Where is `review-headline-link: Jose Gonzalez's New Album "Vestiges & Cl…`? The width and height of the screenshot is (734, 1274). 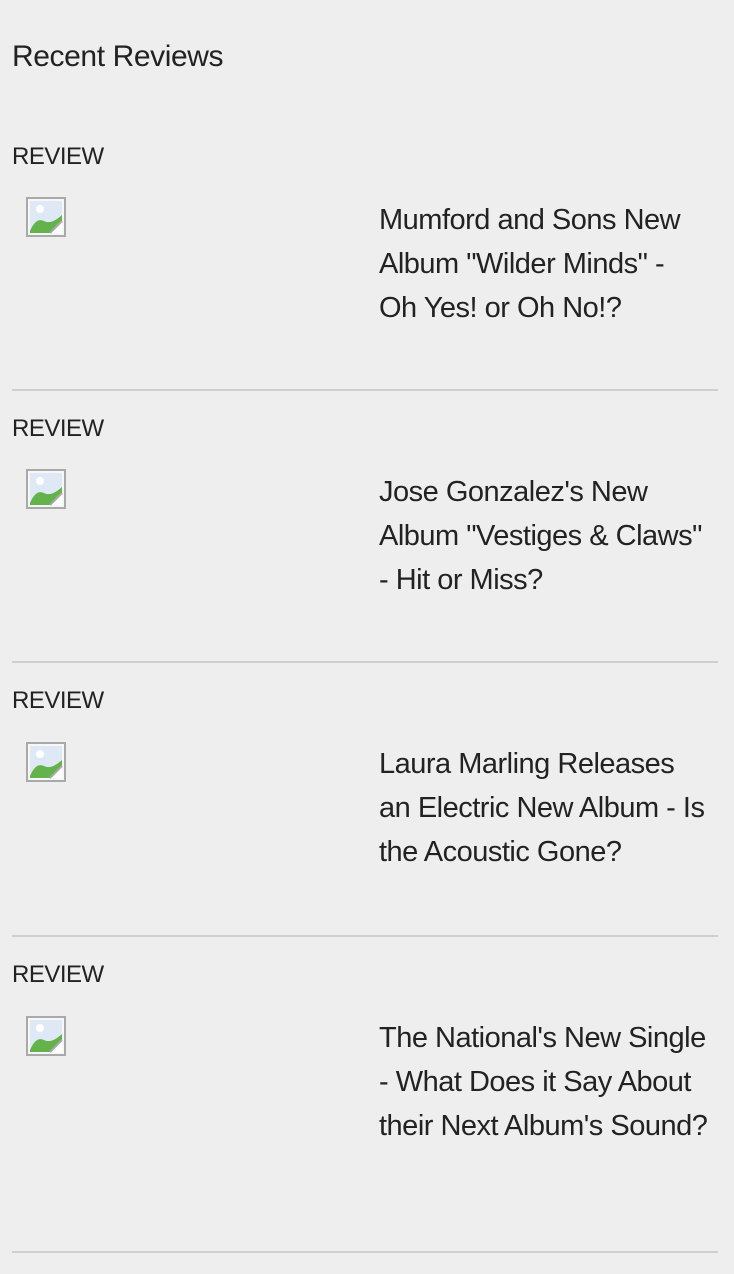 review-headline-link: Jose Gonzalez's New Album "Vestiges & Cl… is located at coordinates (544, 536).